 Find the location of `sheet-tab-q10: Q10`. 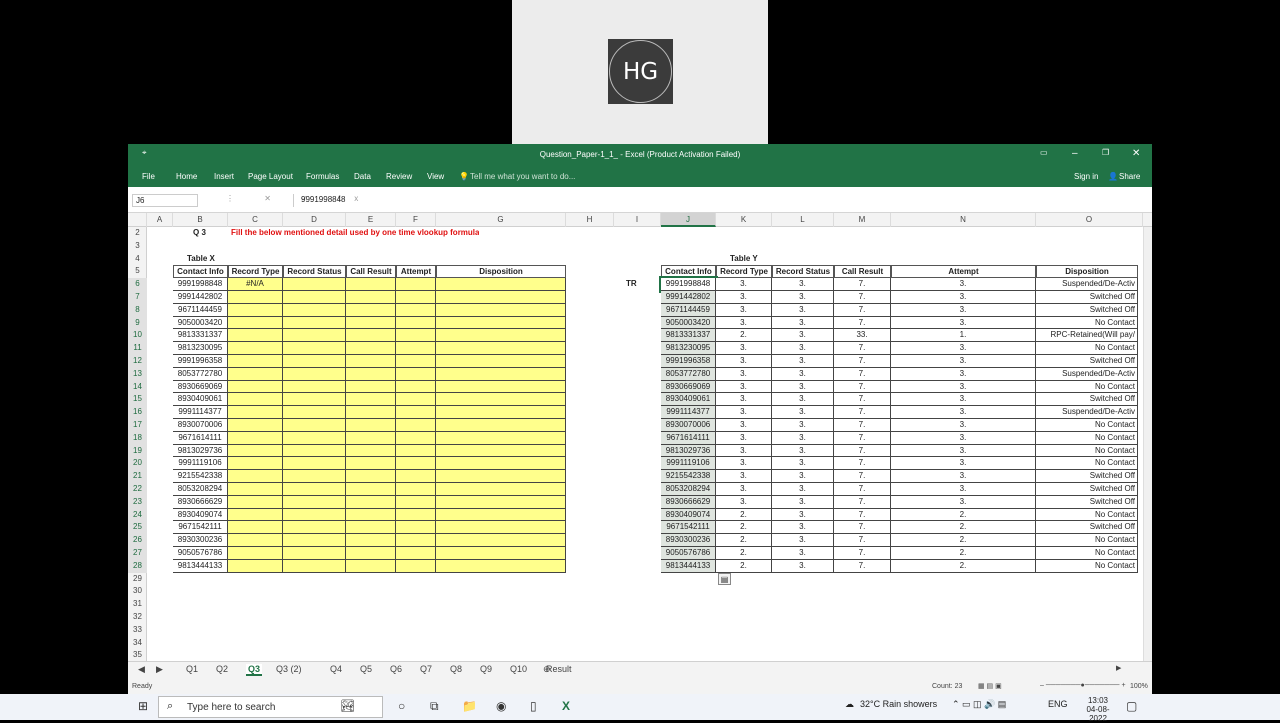

sheet-tab-q10: Q10 is located at coordinates (518, 669).